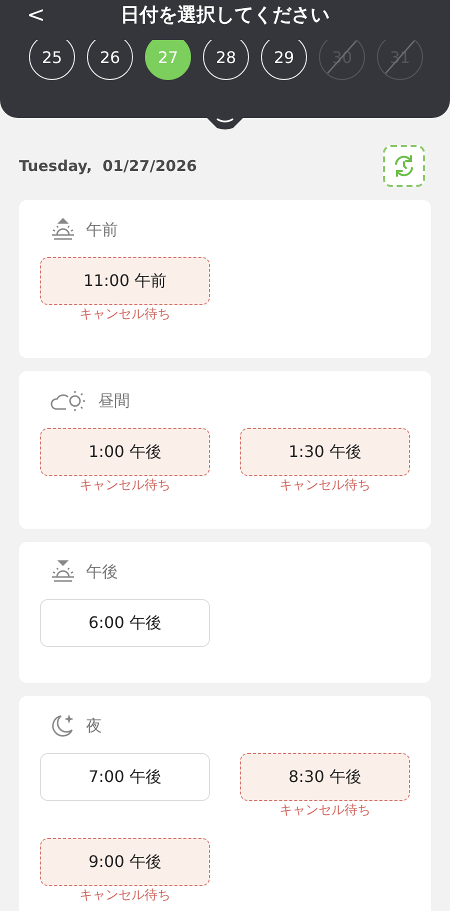  Describe the element at coordinates (404, 166) in the screenshot. I see `clock-refresh-icon` at that location.